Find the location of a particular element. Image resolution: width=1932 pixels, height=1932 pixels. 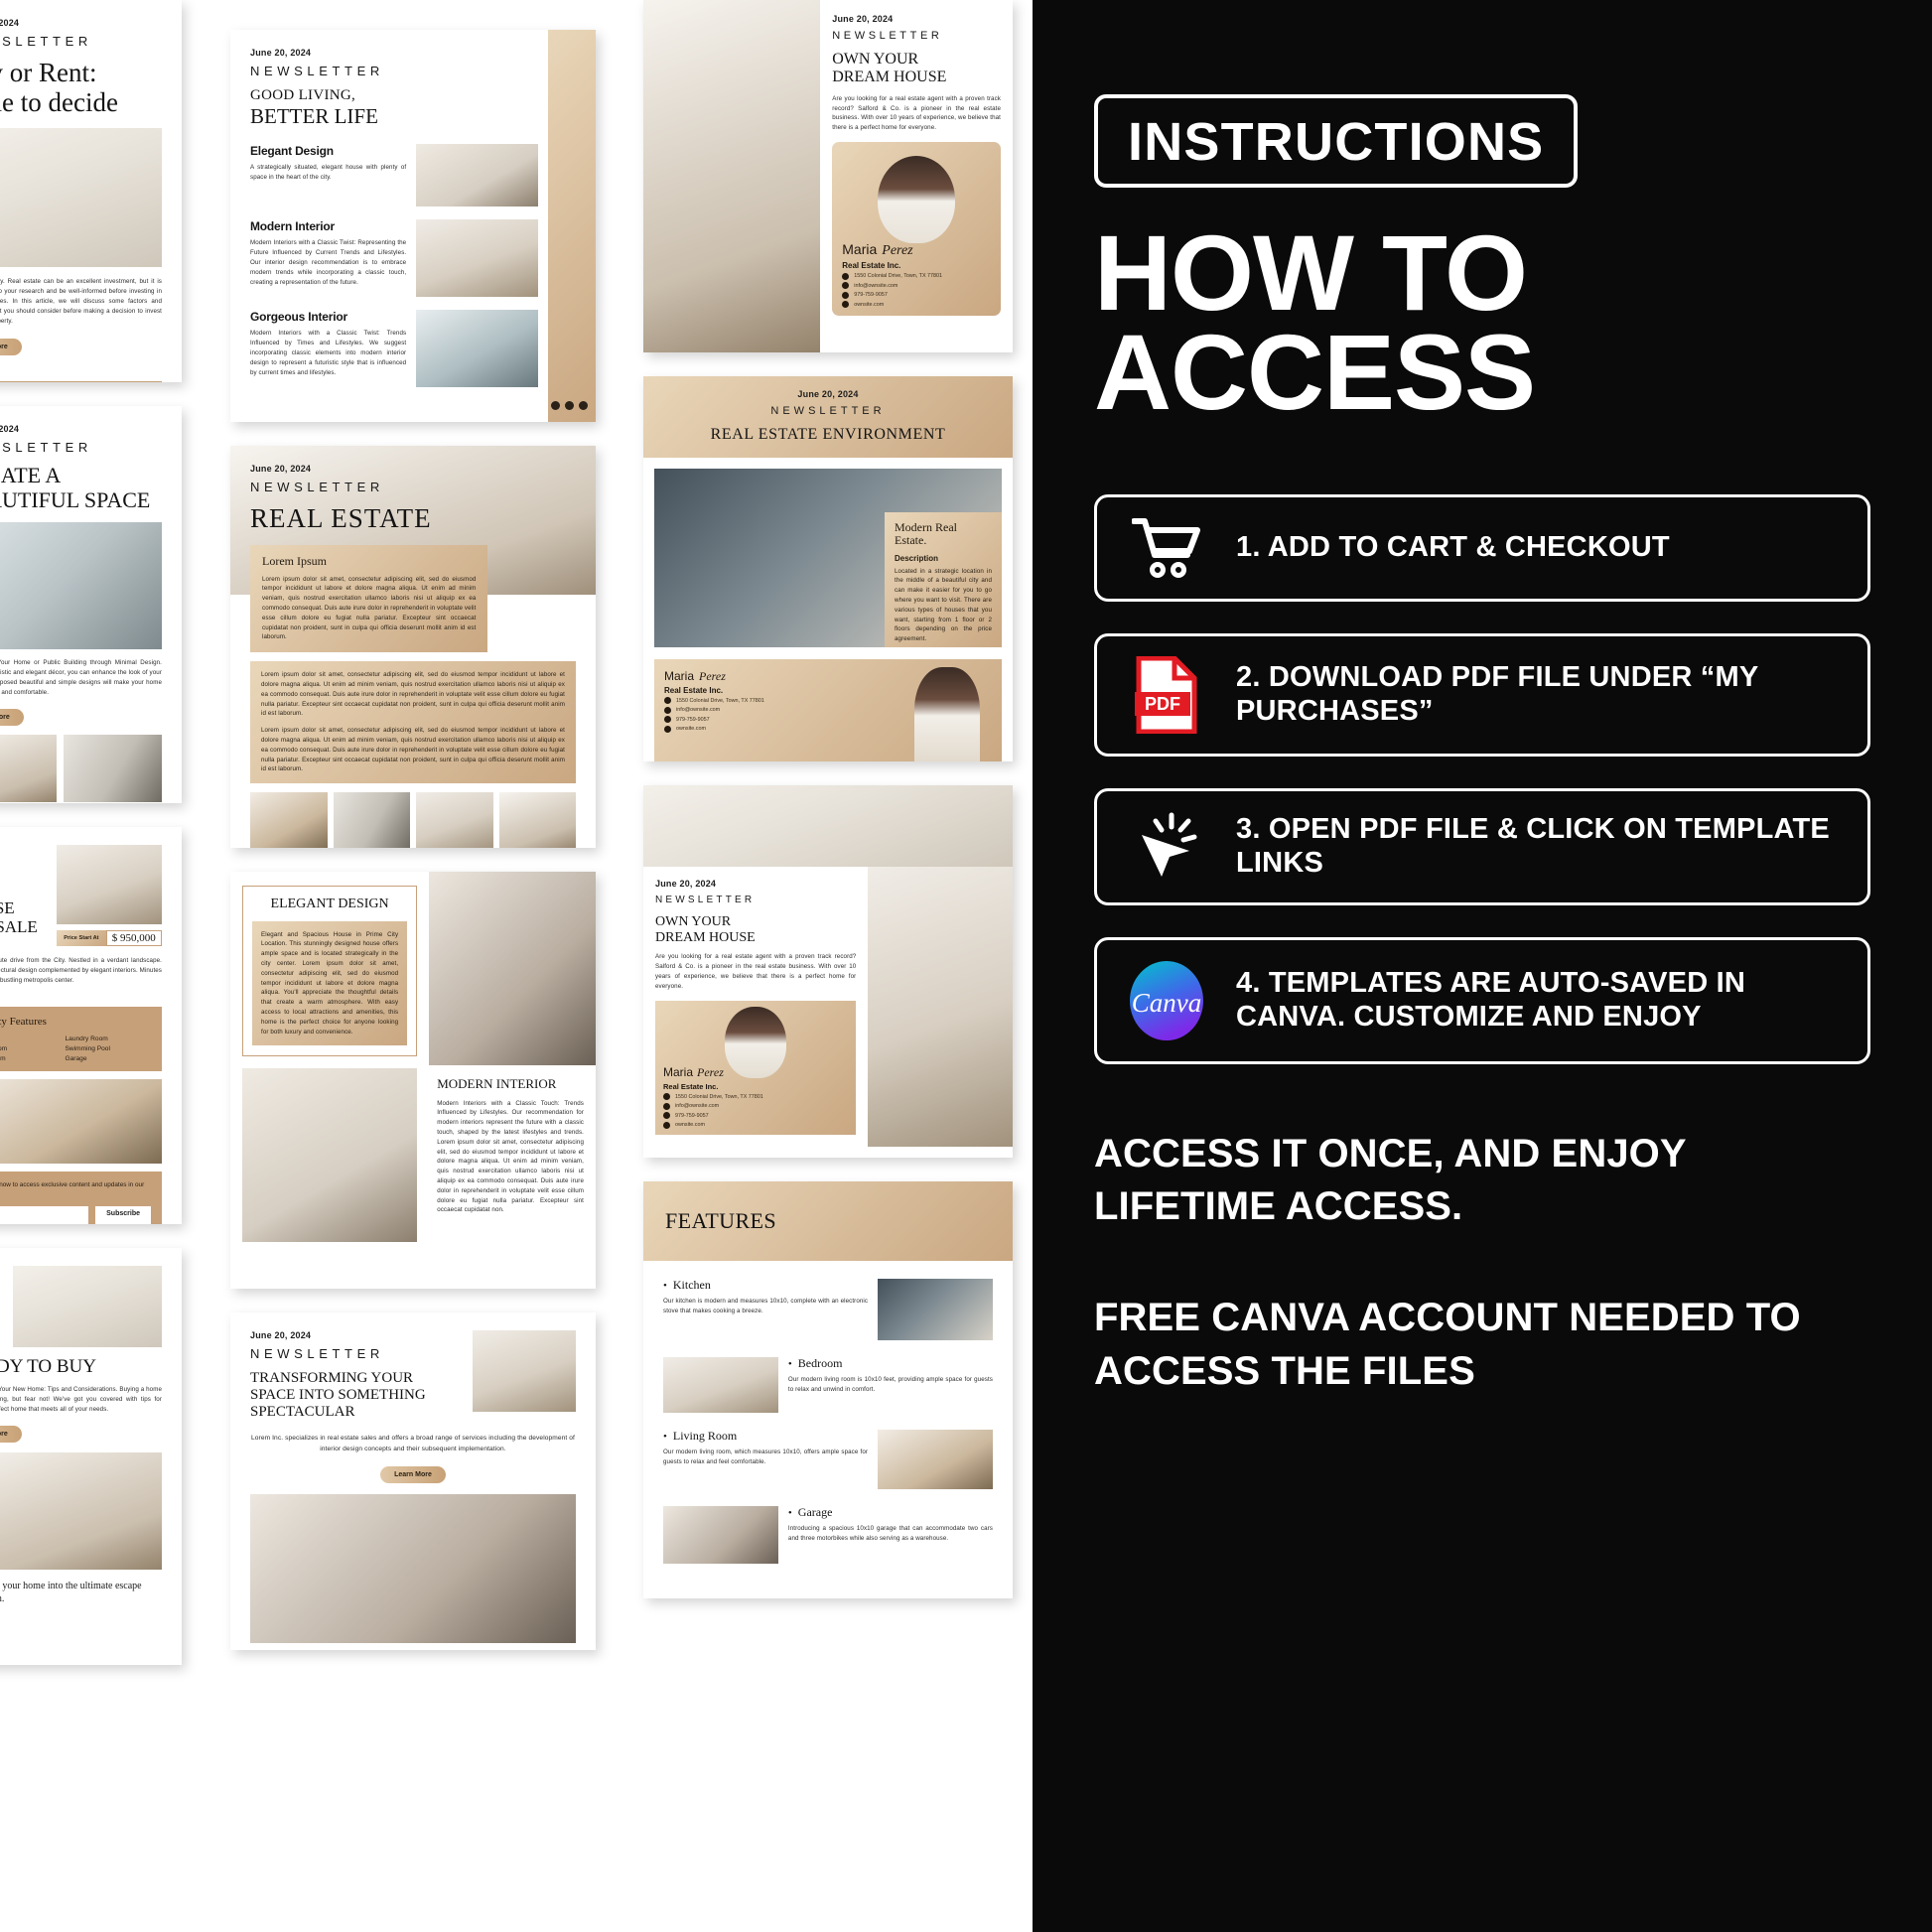

learn-more-button: Learn More is located at coordinates (413, 1475).